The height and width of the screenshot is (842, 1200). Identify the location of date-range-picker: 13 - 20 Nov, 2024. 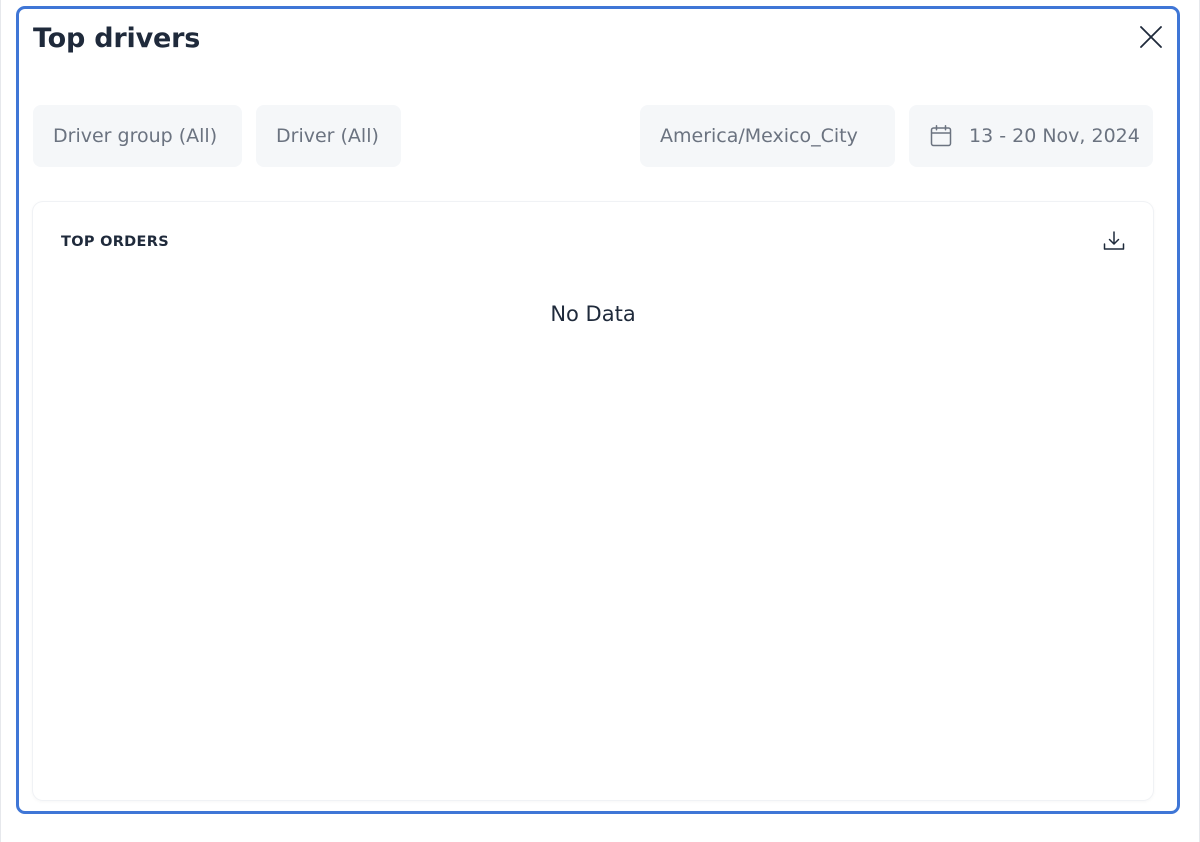
(1031, 136).